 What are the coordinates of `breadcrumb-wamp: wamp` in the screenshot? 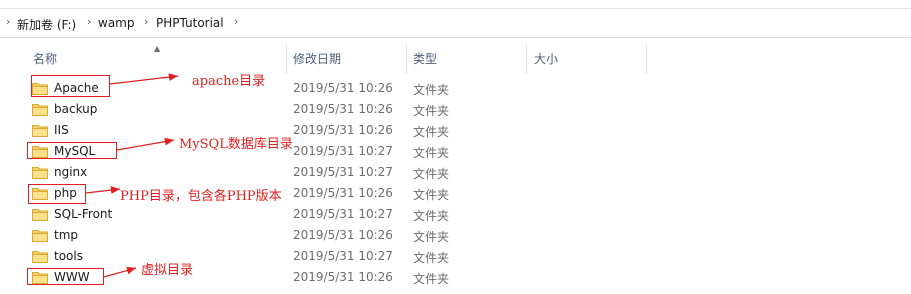 It's located at (116, 23).